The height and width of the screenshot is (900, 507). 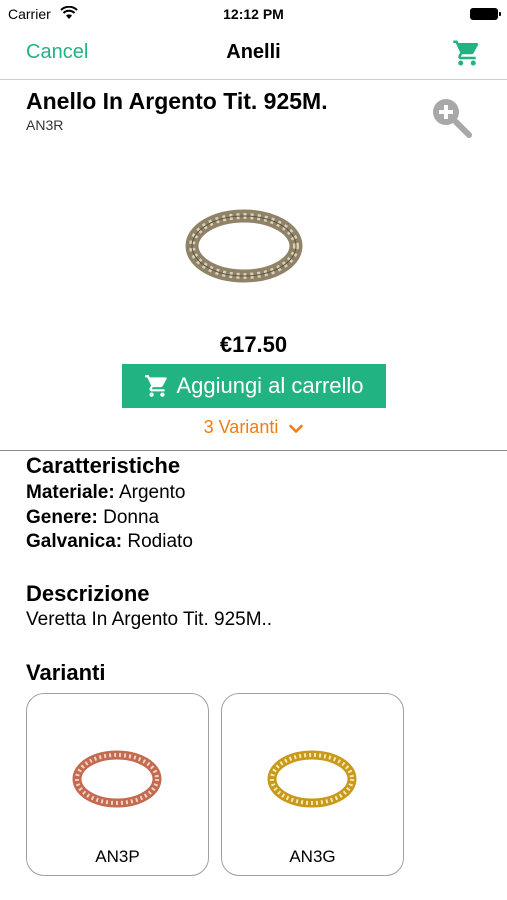 What do you see at coordinates (131, 517) in the screenshot?
I see `spec-value: Donna` at bounding box center [131, 517].